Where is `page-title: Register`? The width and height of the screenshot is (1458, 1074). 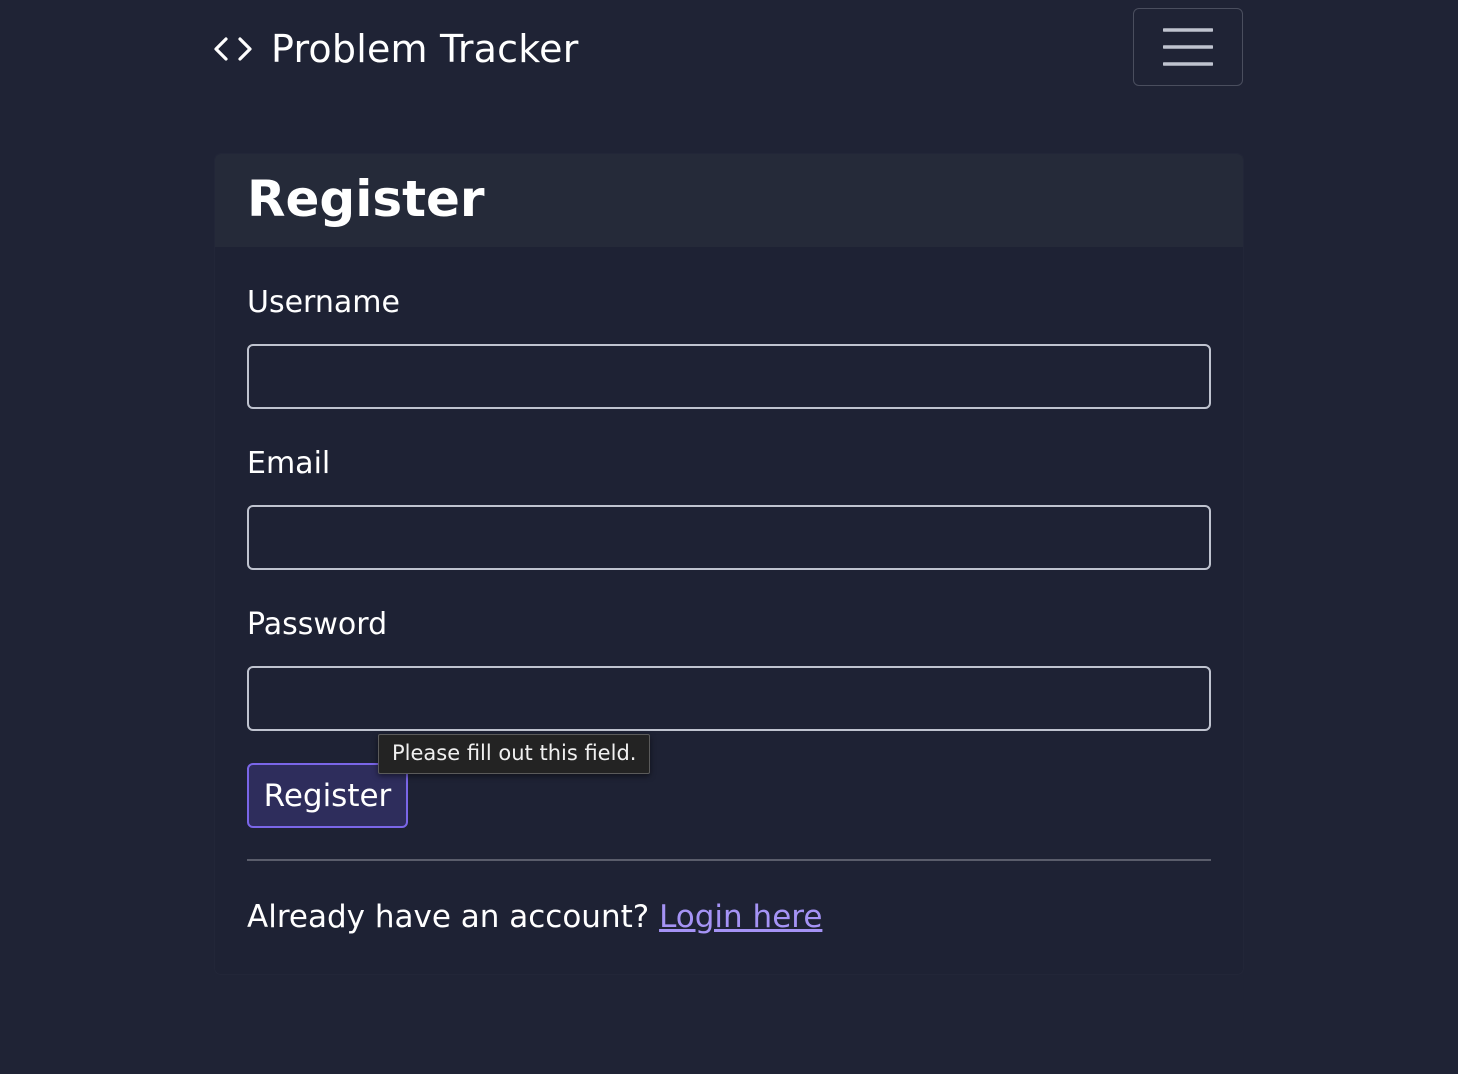 page-title: Register is located at coordinates (366, 199).